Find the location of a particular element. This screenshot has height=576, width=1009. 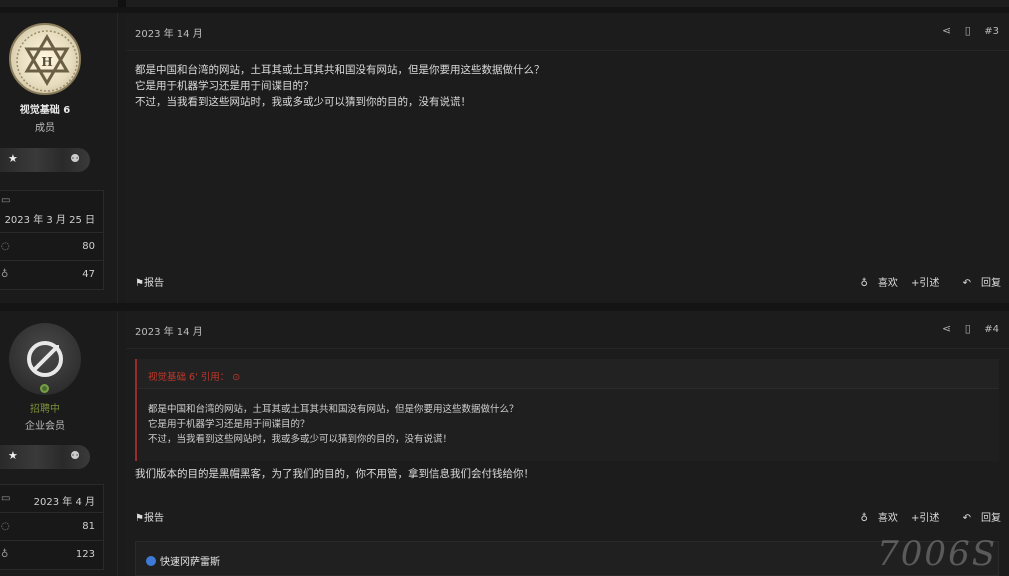

quote-source: 视觉基础 6' 引用： ⊙ is located at coordinates (194, 376).